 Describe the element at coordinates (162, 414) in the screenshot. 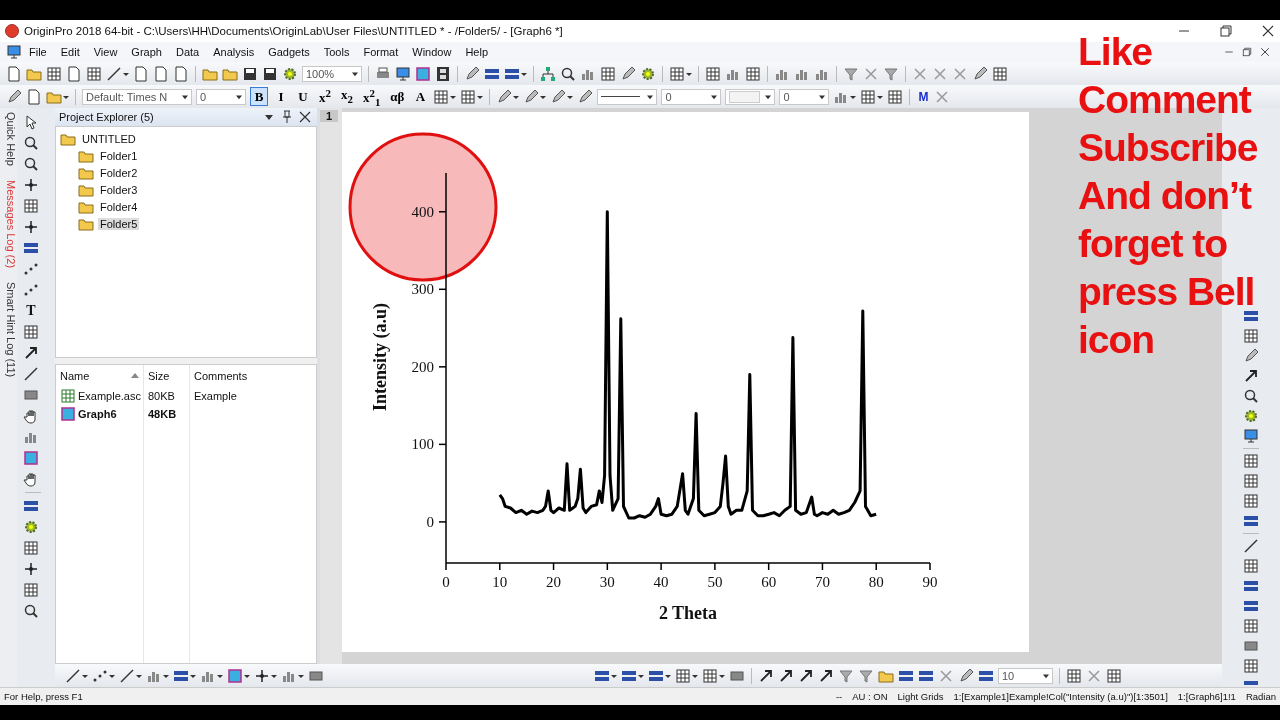

I see `file-size: 48KB` at that location.